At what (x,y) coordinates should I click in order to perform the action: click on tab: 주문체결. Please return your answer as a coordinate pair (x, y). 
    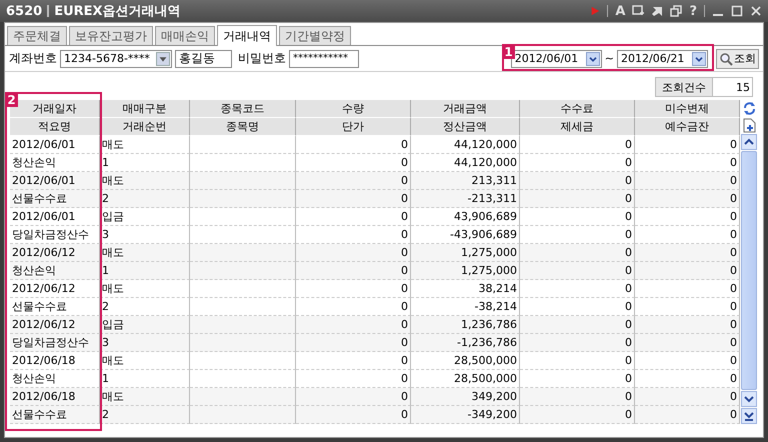
    Looking at the image, I should click on (37, 35).